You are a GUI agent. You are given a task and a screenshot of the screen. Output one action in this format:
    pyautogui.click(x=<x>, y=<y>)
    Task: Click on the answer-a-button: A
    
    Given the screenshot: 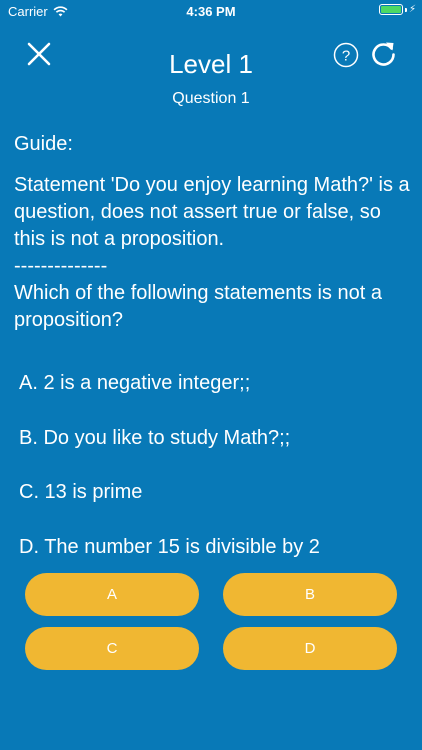 What is the action you would take?
    pyautogui.click(x=112, y=594)
    